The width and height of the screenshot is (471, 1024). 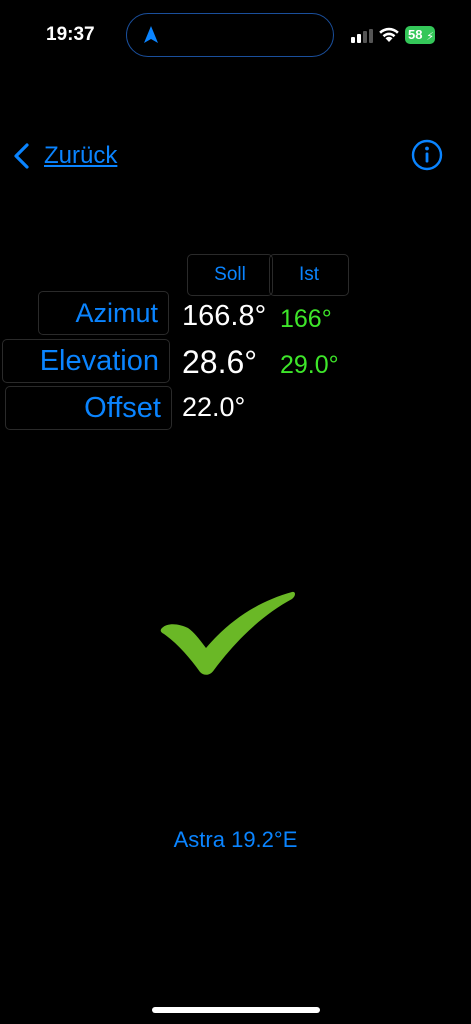 What do you see at coordinates (151, 34) in the screenshot?
I see `location-arrow-icon` at bounding box center [151, 34].